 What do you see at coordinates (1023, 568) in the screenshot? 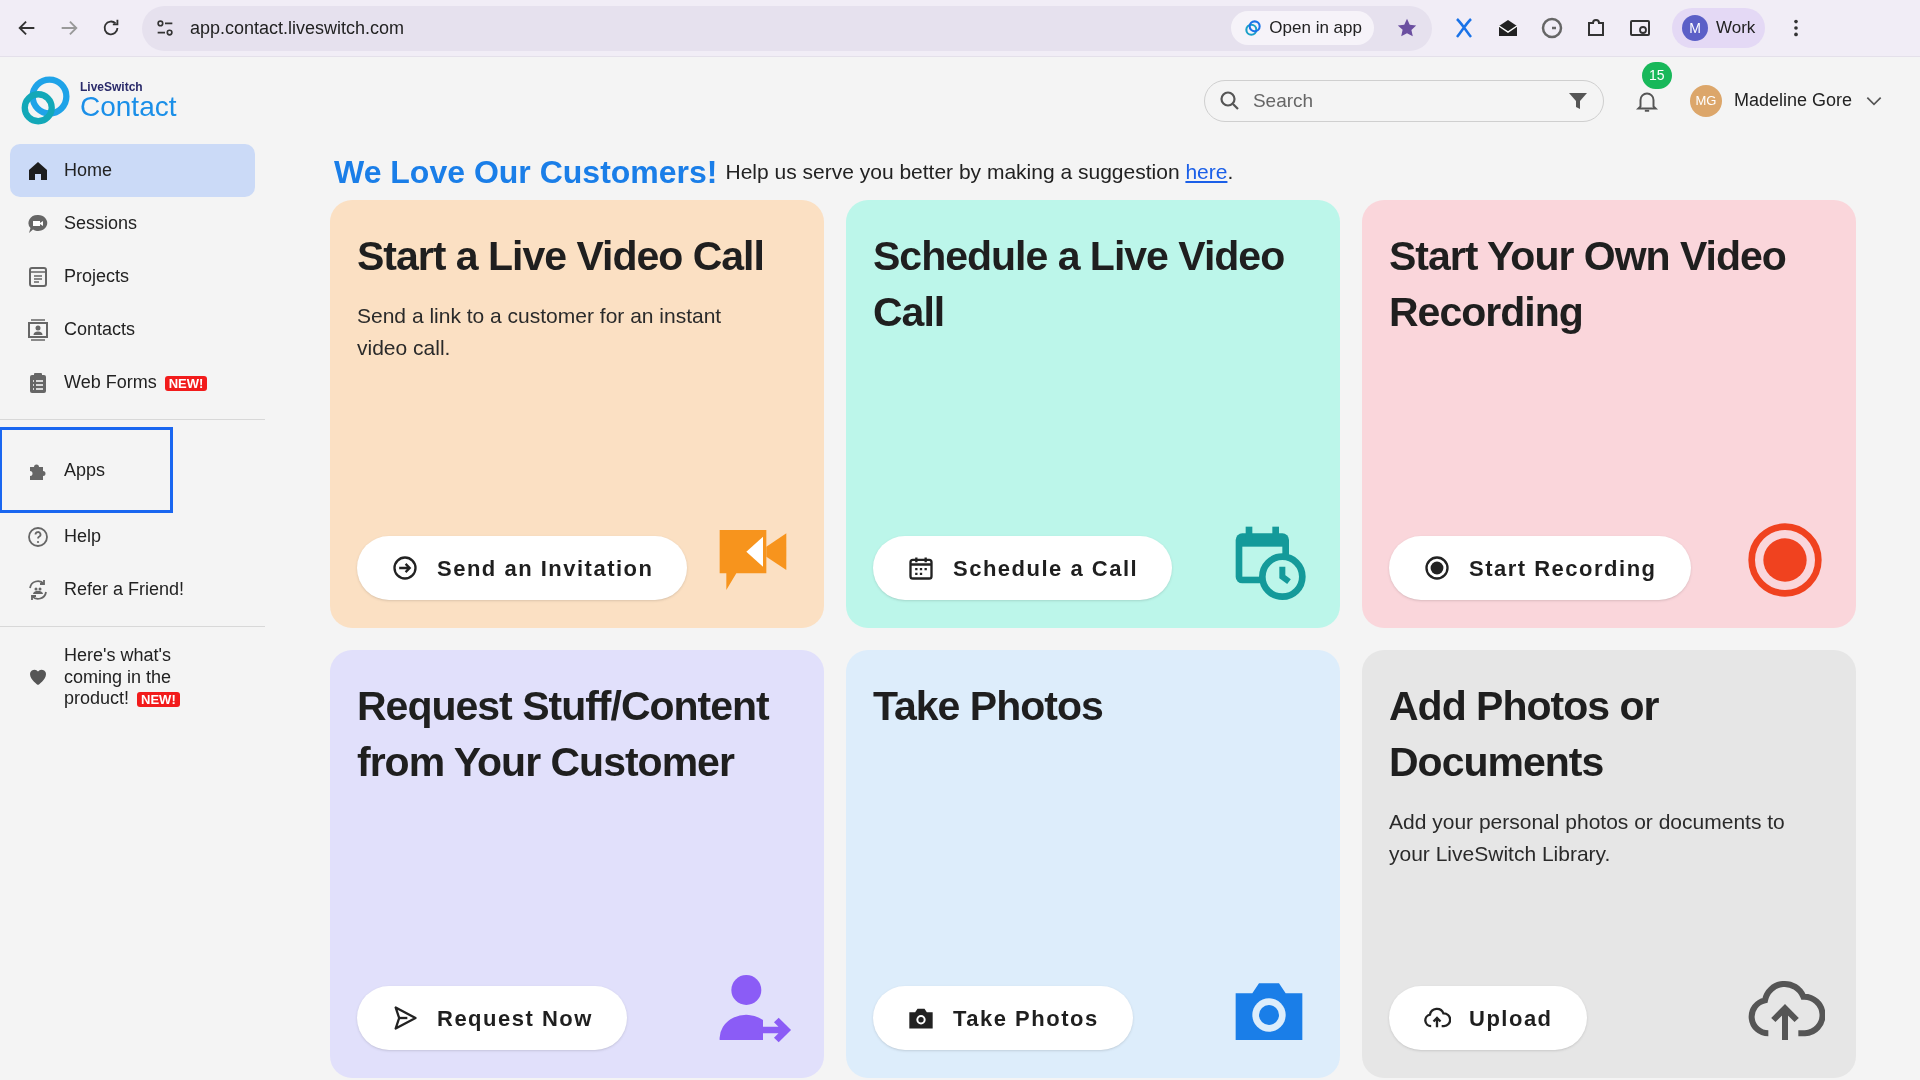
I see `card-action-button: Schedule a Call` at bounding box center [1023, 568].